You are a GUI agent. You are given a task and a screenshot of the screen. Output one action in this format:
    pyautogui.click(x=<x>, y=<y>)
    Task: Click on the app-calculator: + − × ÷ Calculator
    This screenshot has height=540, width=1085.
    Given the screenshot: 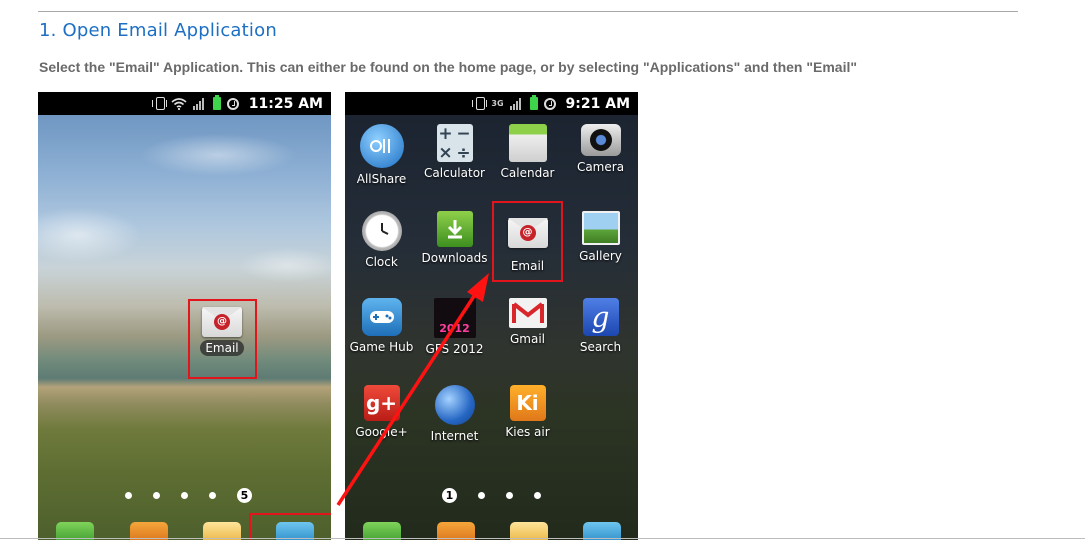 What is the action you would take?
    pyautogui.click(x=454, y=152)
    